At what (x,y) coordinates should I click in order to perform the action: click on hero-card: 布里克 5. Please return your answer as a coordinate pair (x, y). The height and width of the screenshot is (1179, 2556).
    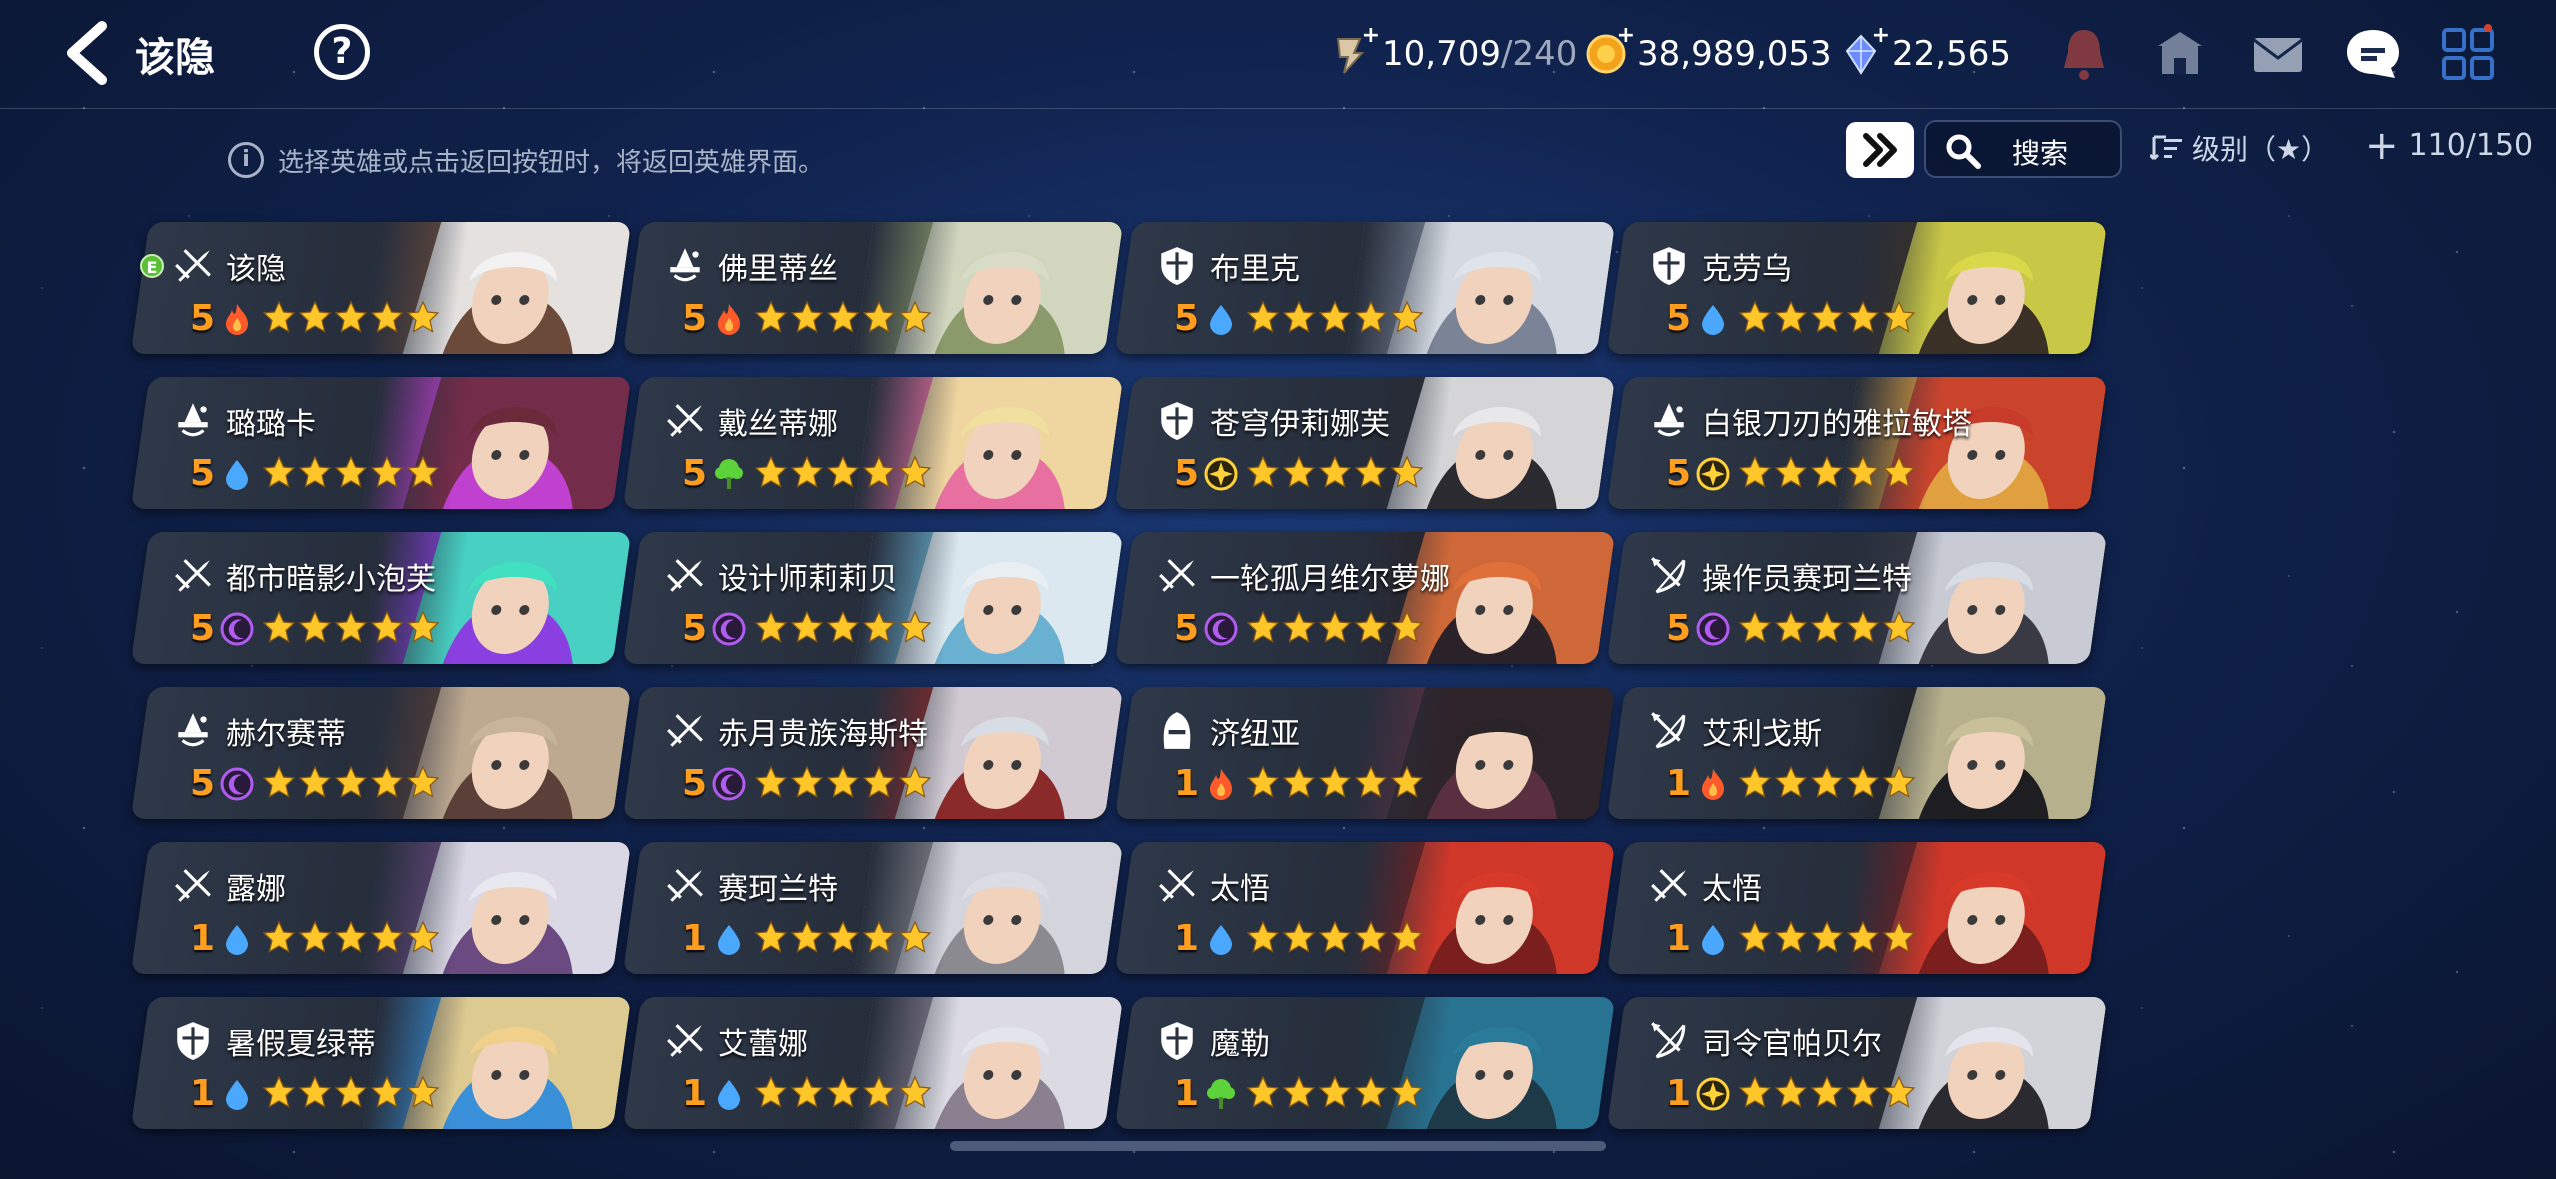
    Looking at the image, I should click on (1365, 288).